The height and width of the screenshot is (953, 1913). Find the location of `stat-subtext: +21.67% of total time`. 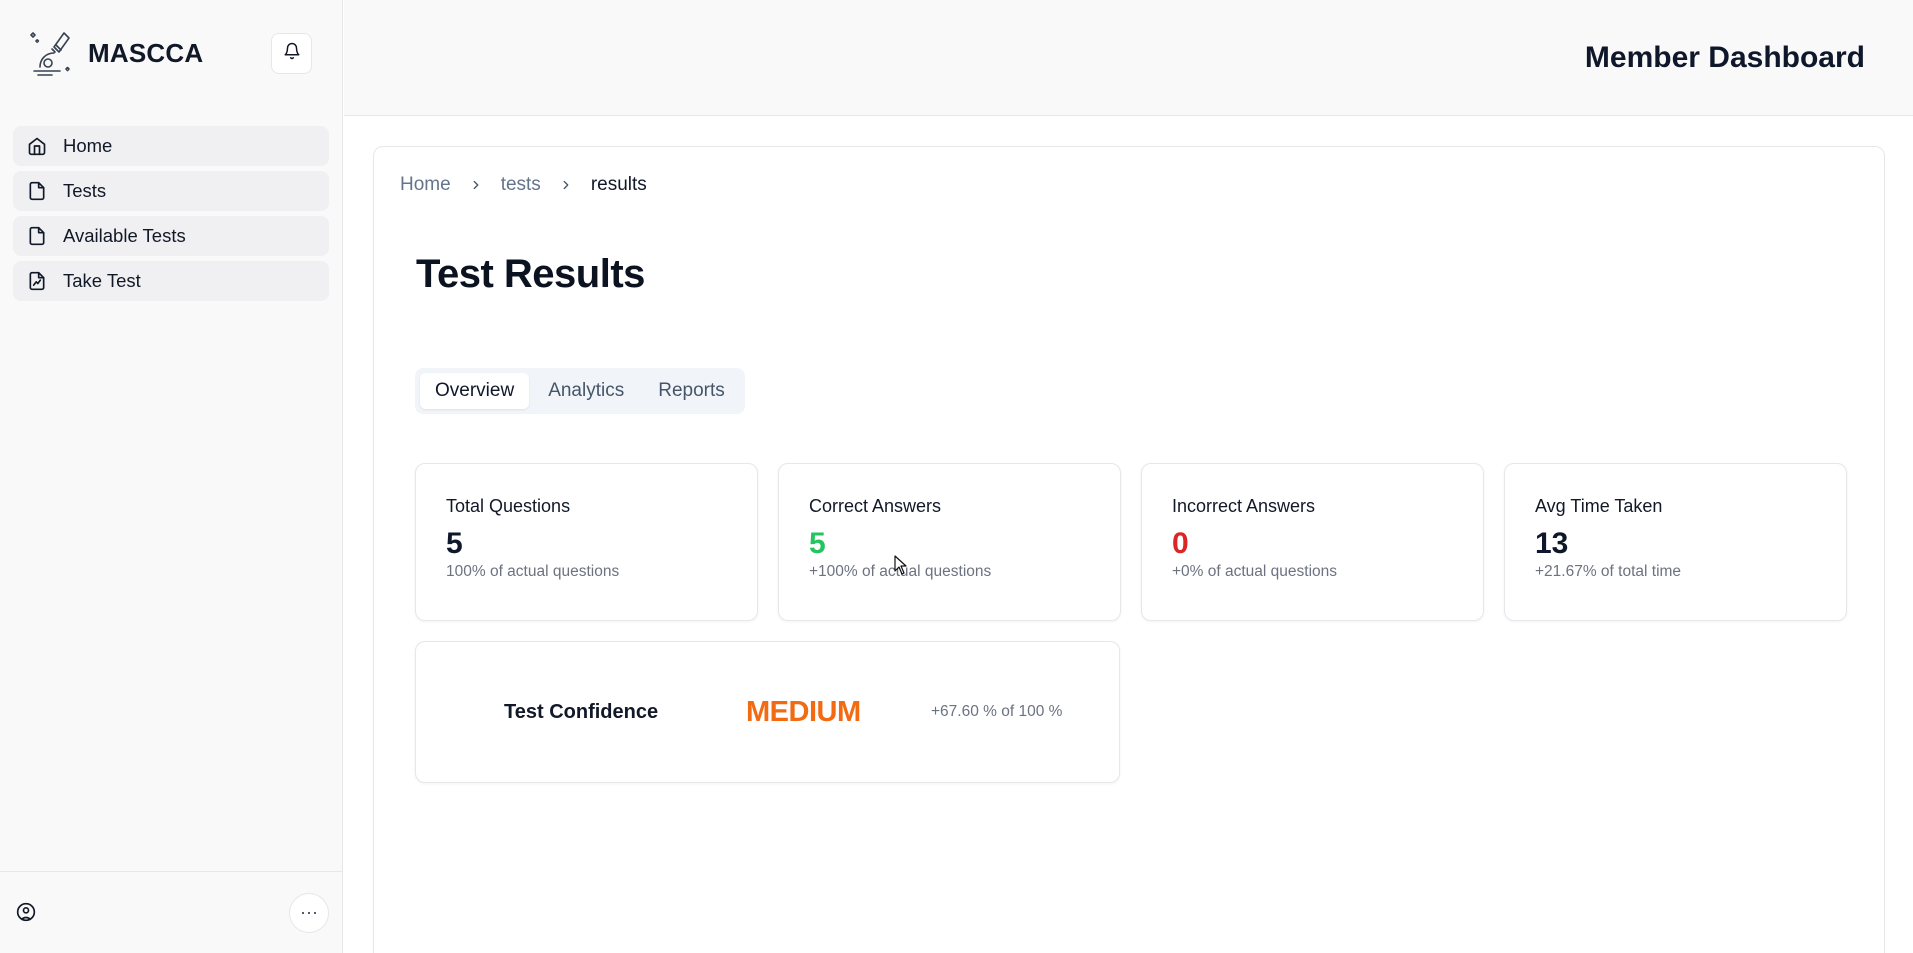

stat-subtext: +21.67% of total time is located at coordinates (1608, 571).